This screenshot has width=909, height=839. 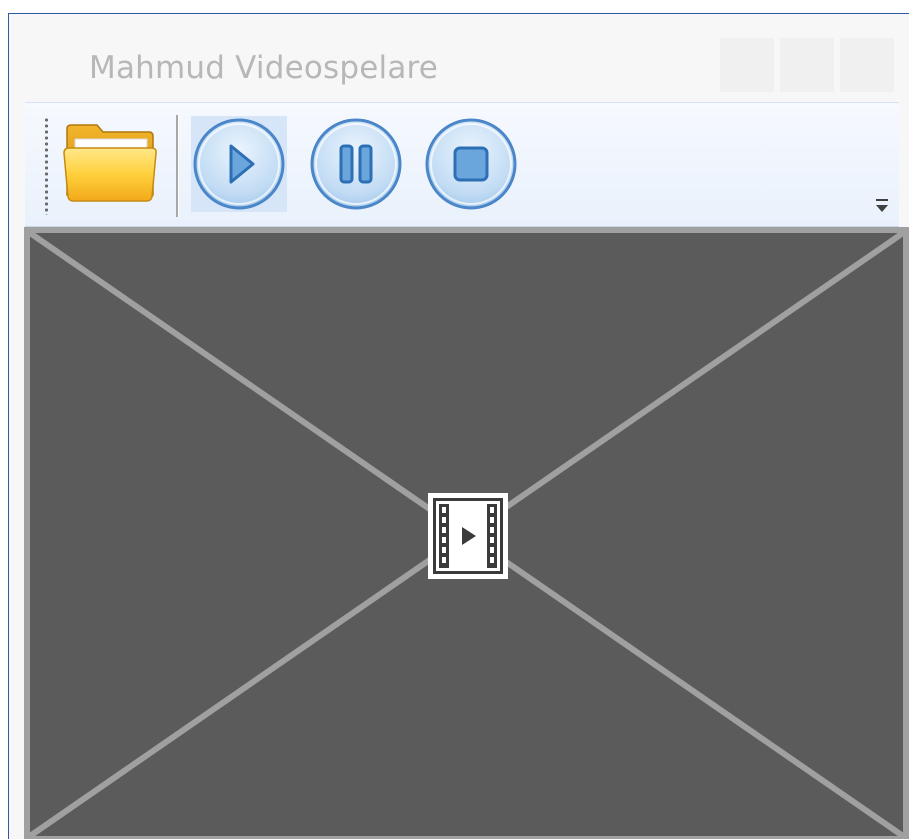 I want to click on pause-icon, so click(x=356, y=164).